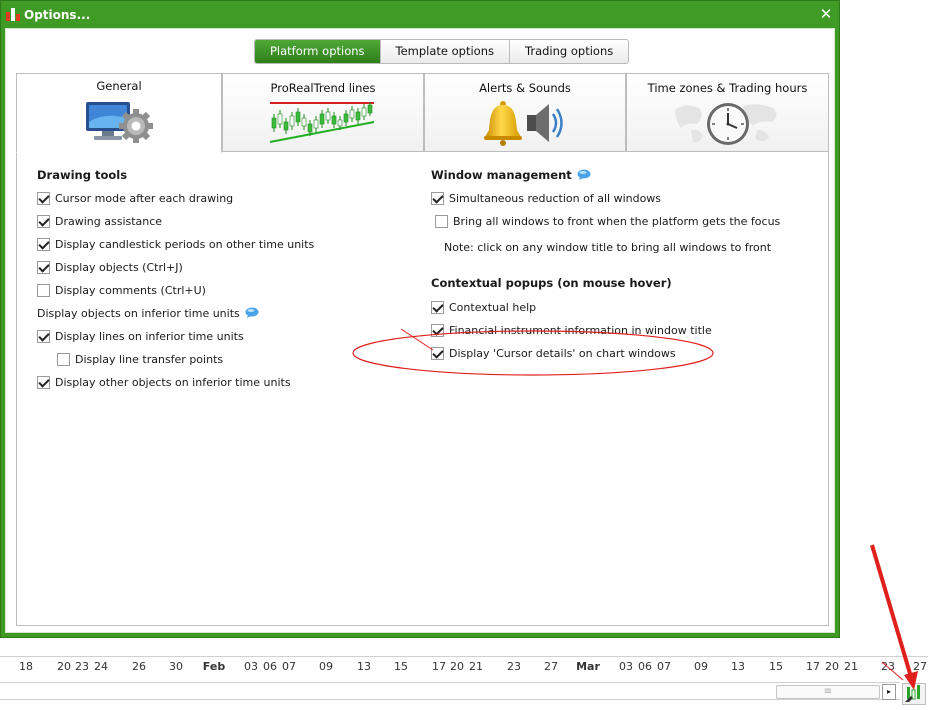 This screenshot has width=928, height=710. I want to click on display-objects-checkbox, so click(43, 267).